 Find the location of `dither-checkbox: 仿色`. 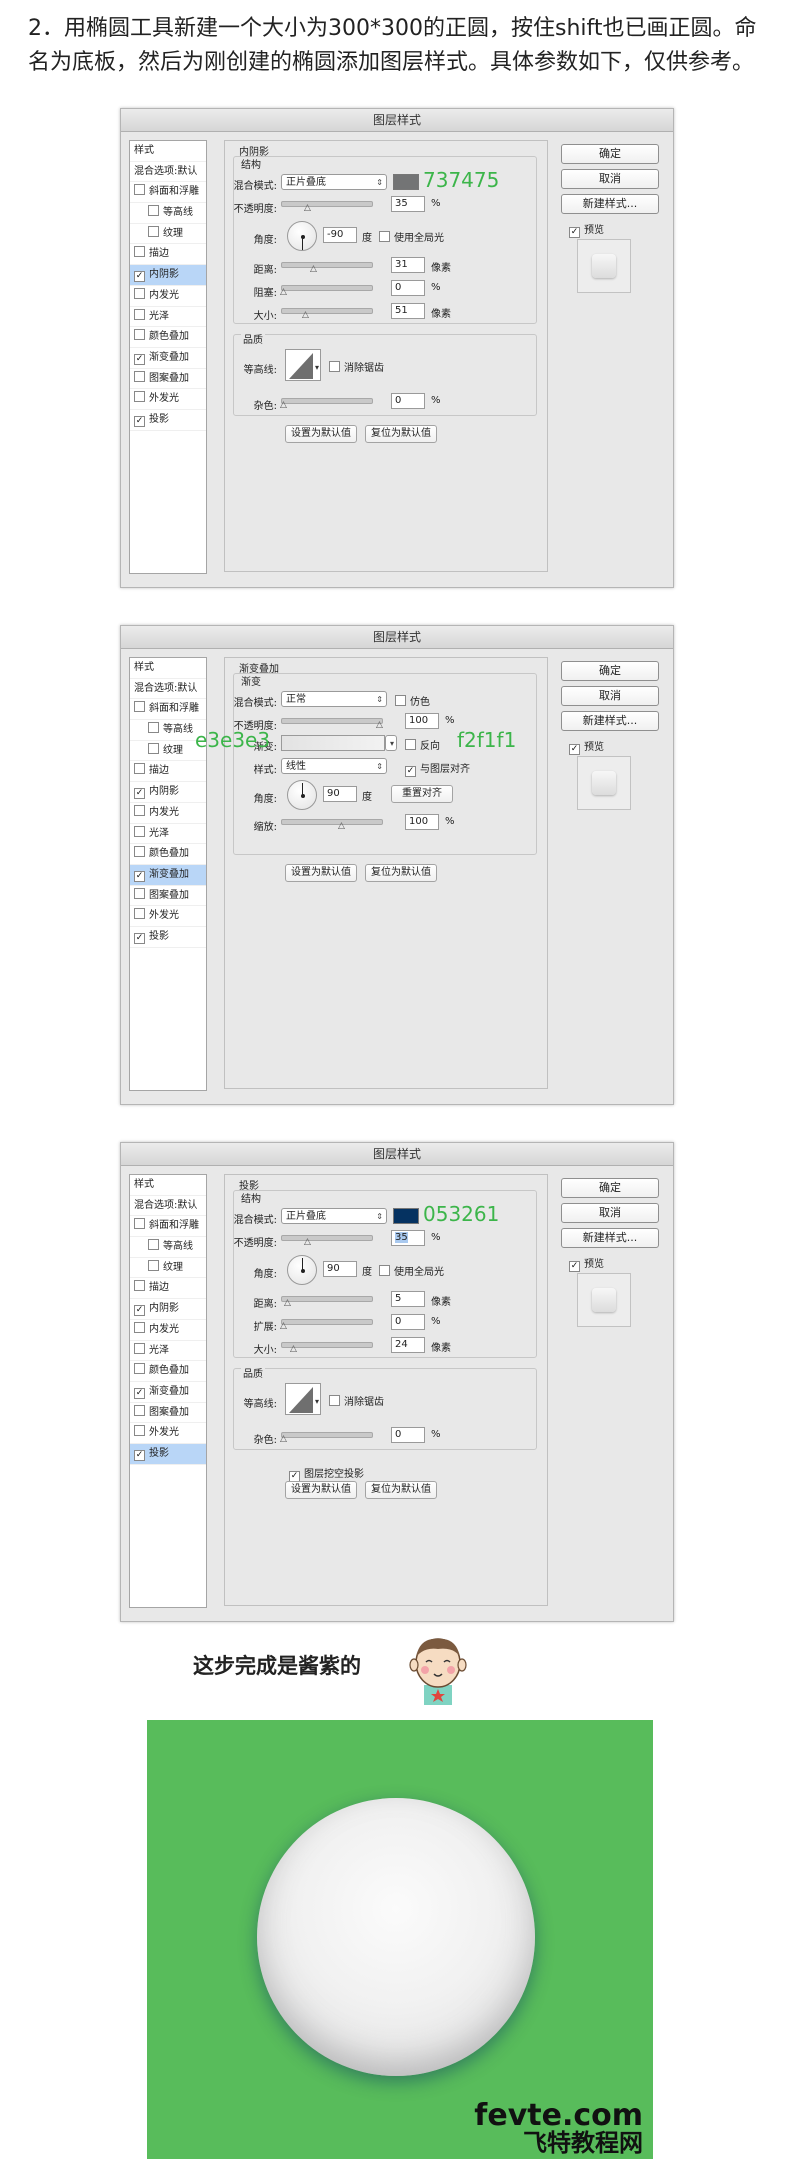

dither-checkbox: 仿色 is located at coordinates (412, 700).